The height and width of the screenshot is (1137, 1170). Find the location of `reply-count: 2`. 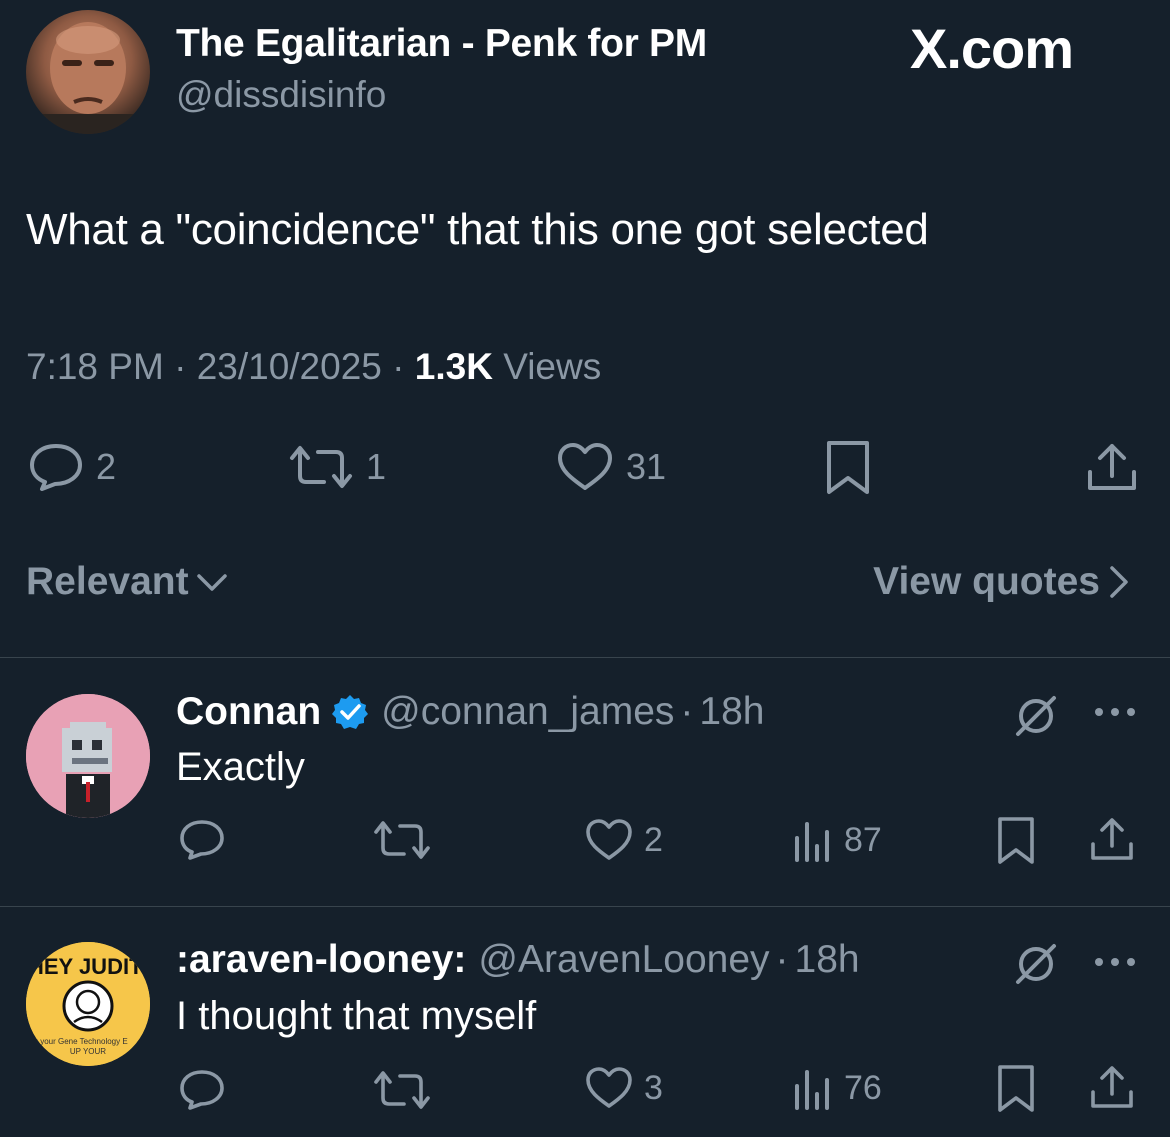

reply-count: 2 is located at coordinates (106, 466).